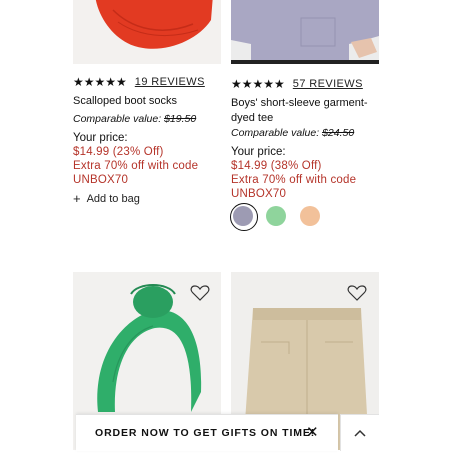 The height and width of the screenshot is (456, 450). Describe the element at coordinates (154, 24) in the screenshot. I see `red-socks-image` at that location.